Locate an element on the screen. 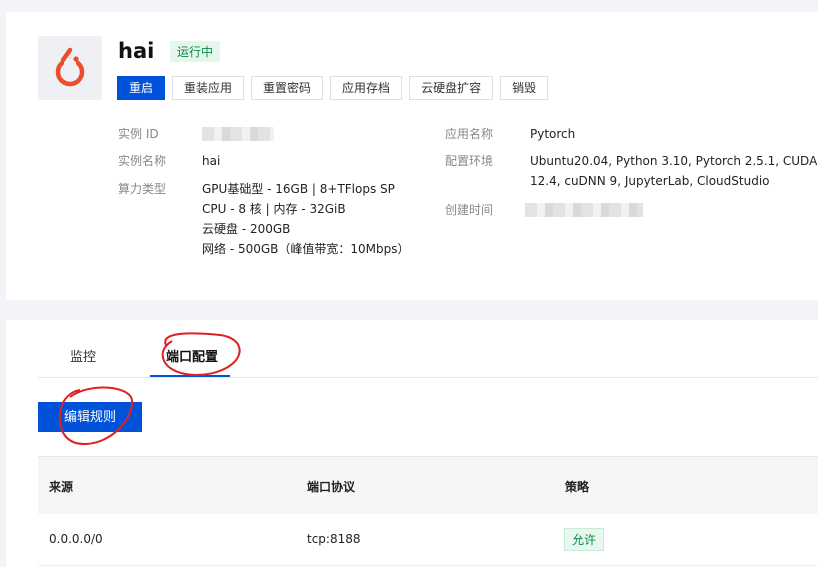  cell-source: 0.0.0.0/0 is located at coordinates (76, 539).